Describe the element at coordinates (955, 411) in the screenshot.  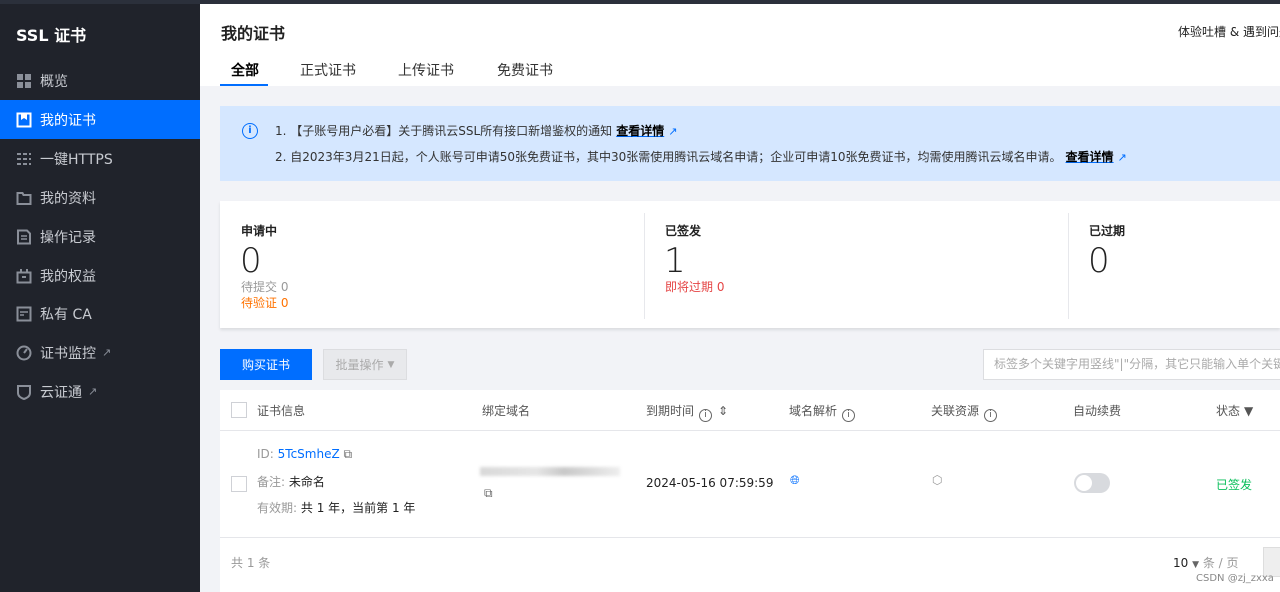
I see `col-label: 关联资源` at that location.